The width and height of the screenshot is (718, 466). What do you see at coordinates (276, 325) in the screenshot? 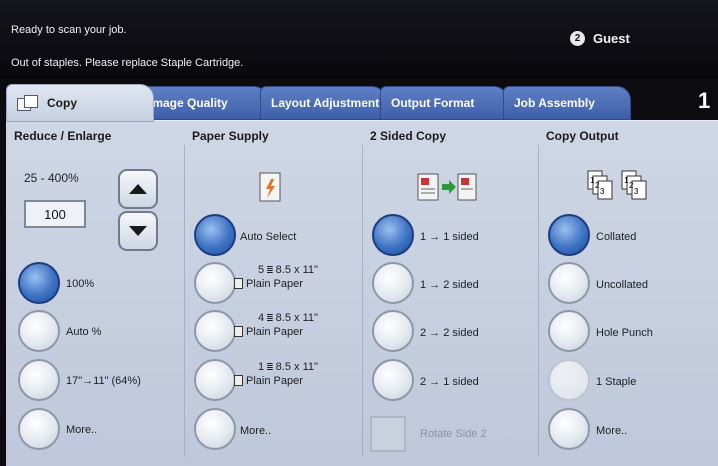
I see `tray-4-label: 4 ≣ 8.5 x 11" Plain Paper` at bounding box center [276, 325].